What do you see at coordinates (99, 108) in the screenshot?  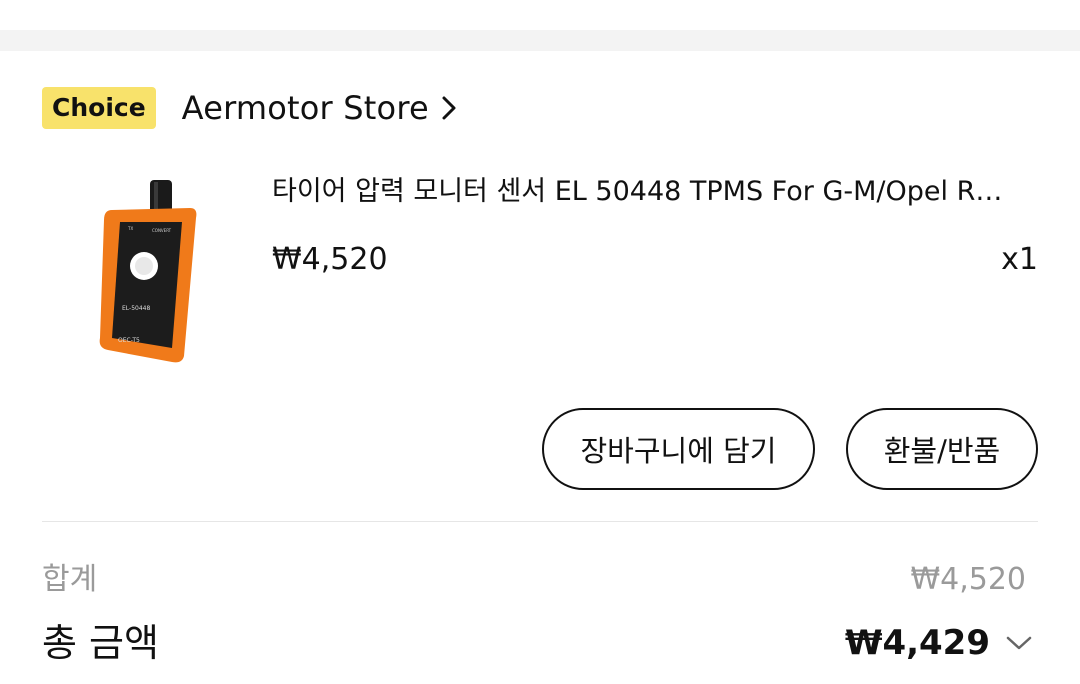 I see `choice-badge: Choice` at bounding box center [99, 108].